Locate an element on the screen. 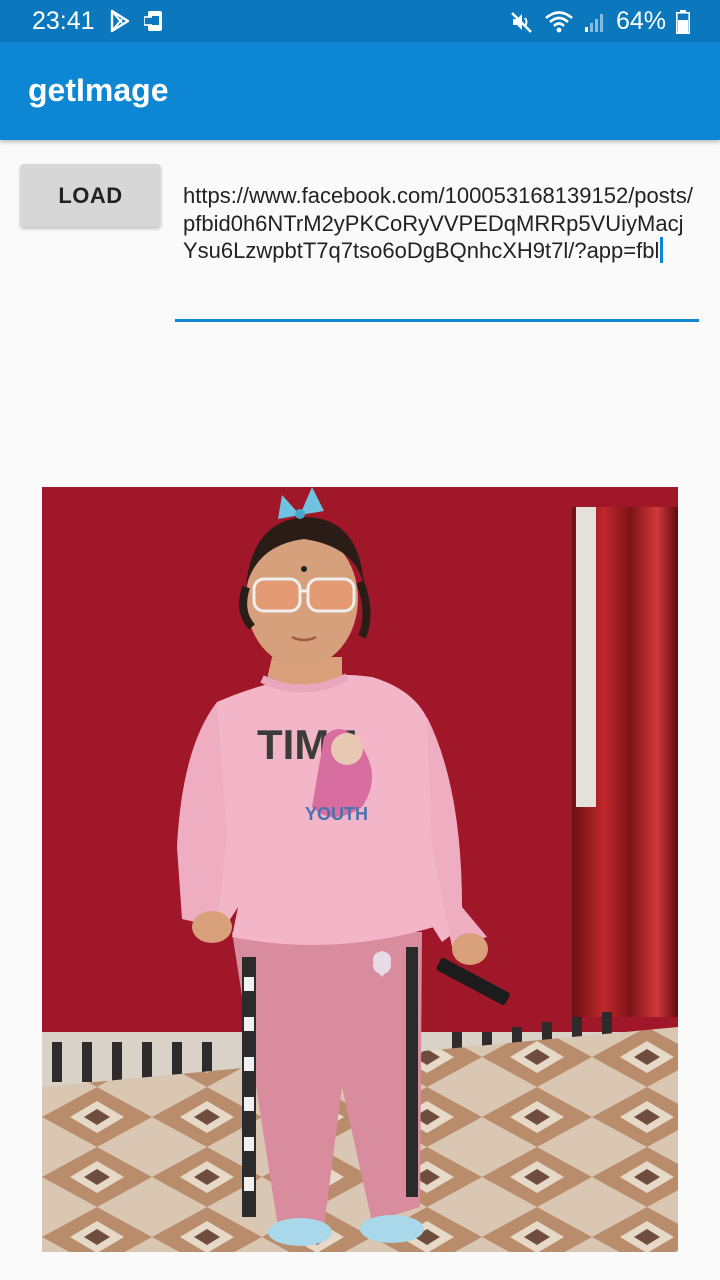  app-title: getImage is located at coordinates (98, 90).